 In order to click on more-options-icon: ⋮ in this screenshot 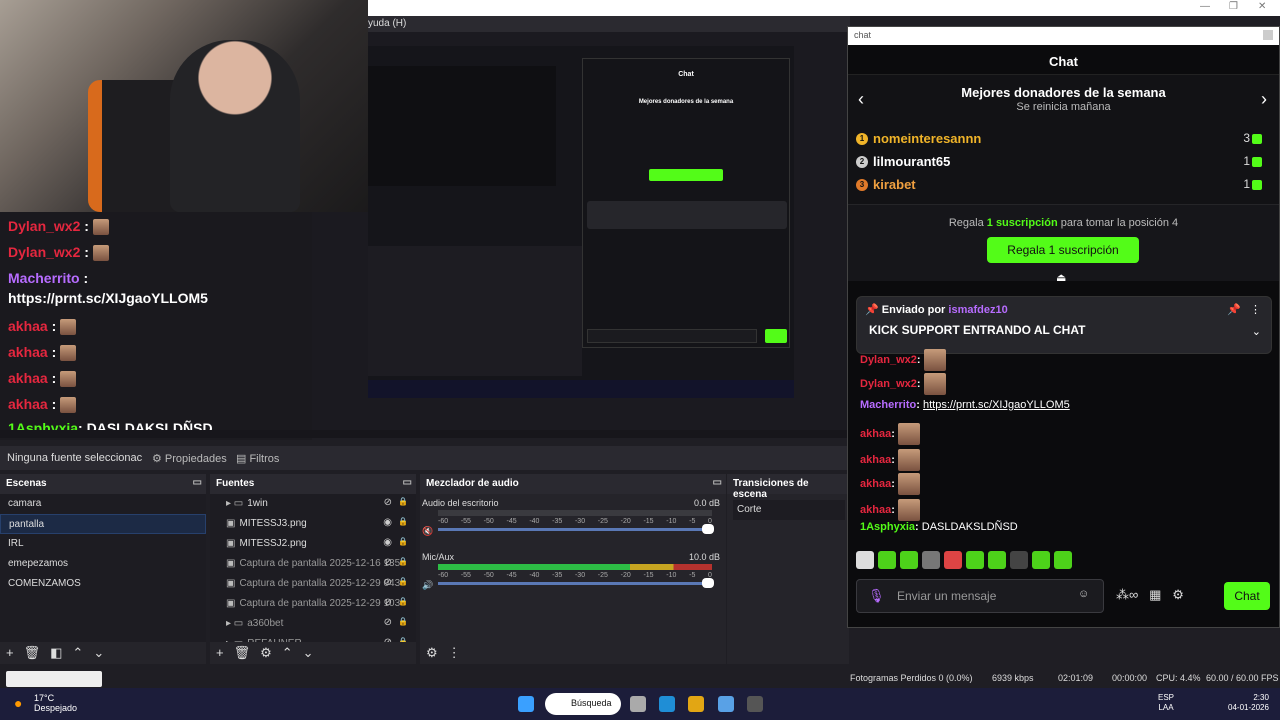, I will do `click(1255, 309)`.